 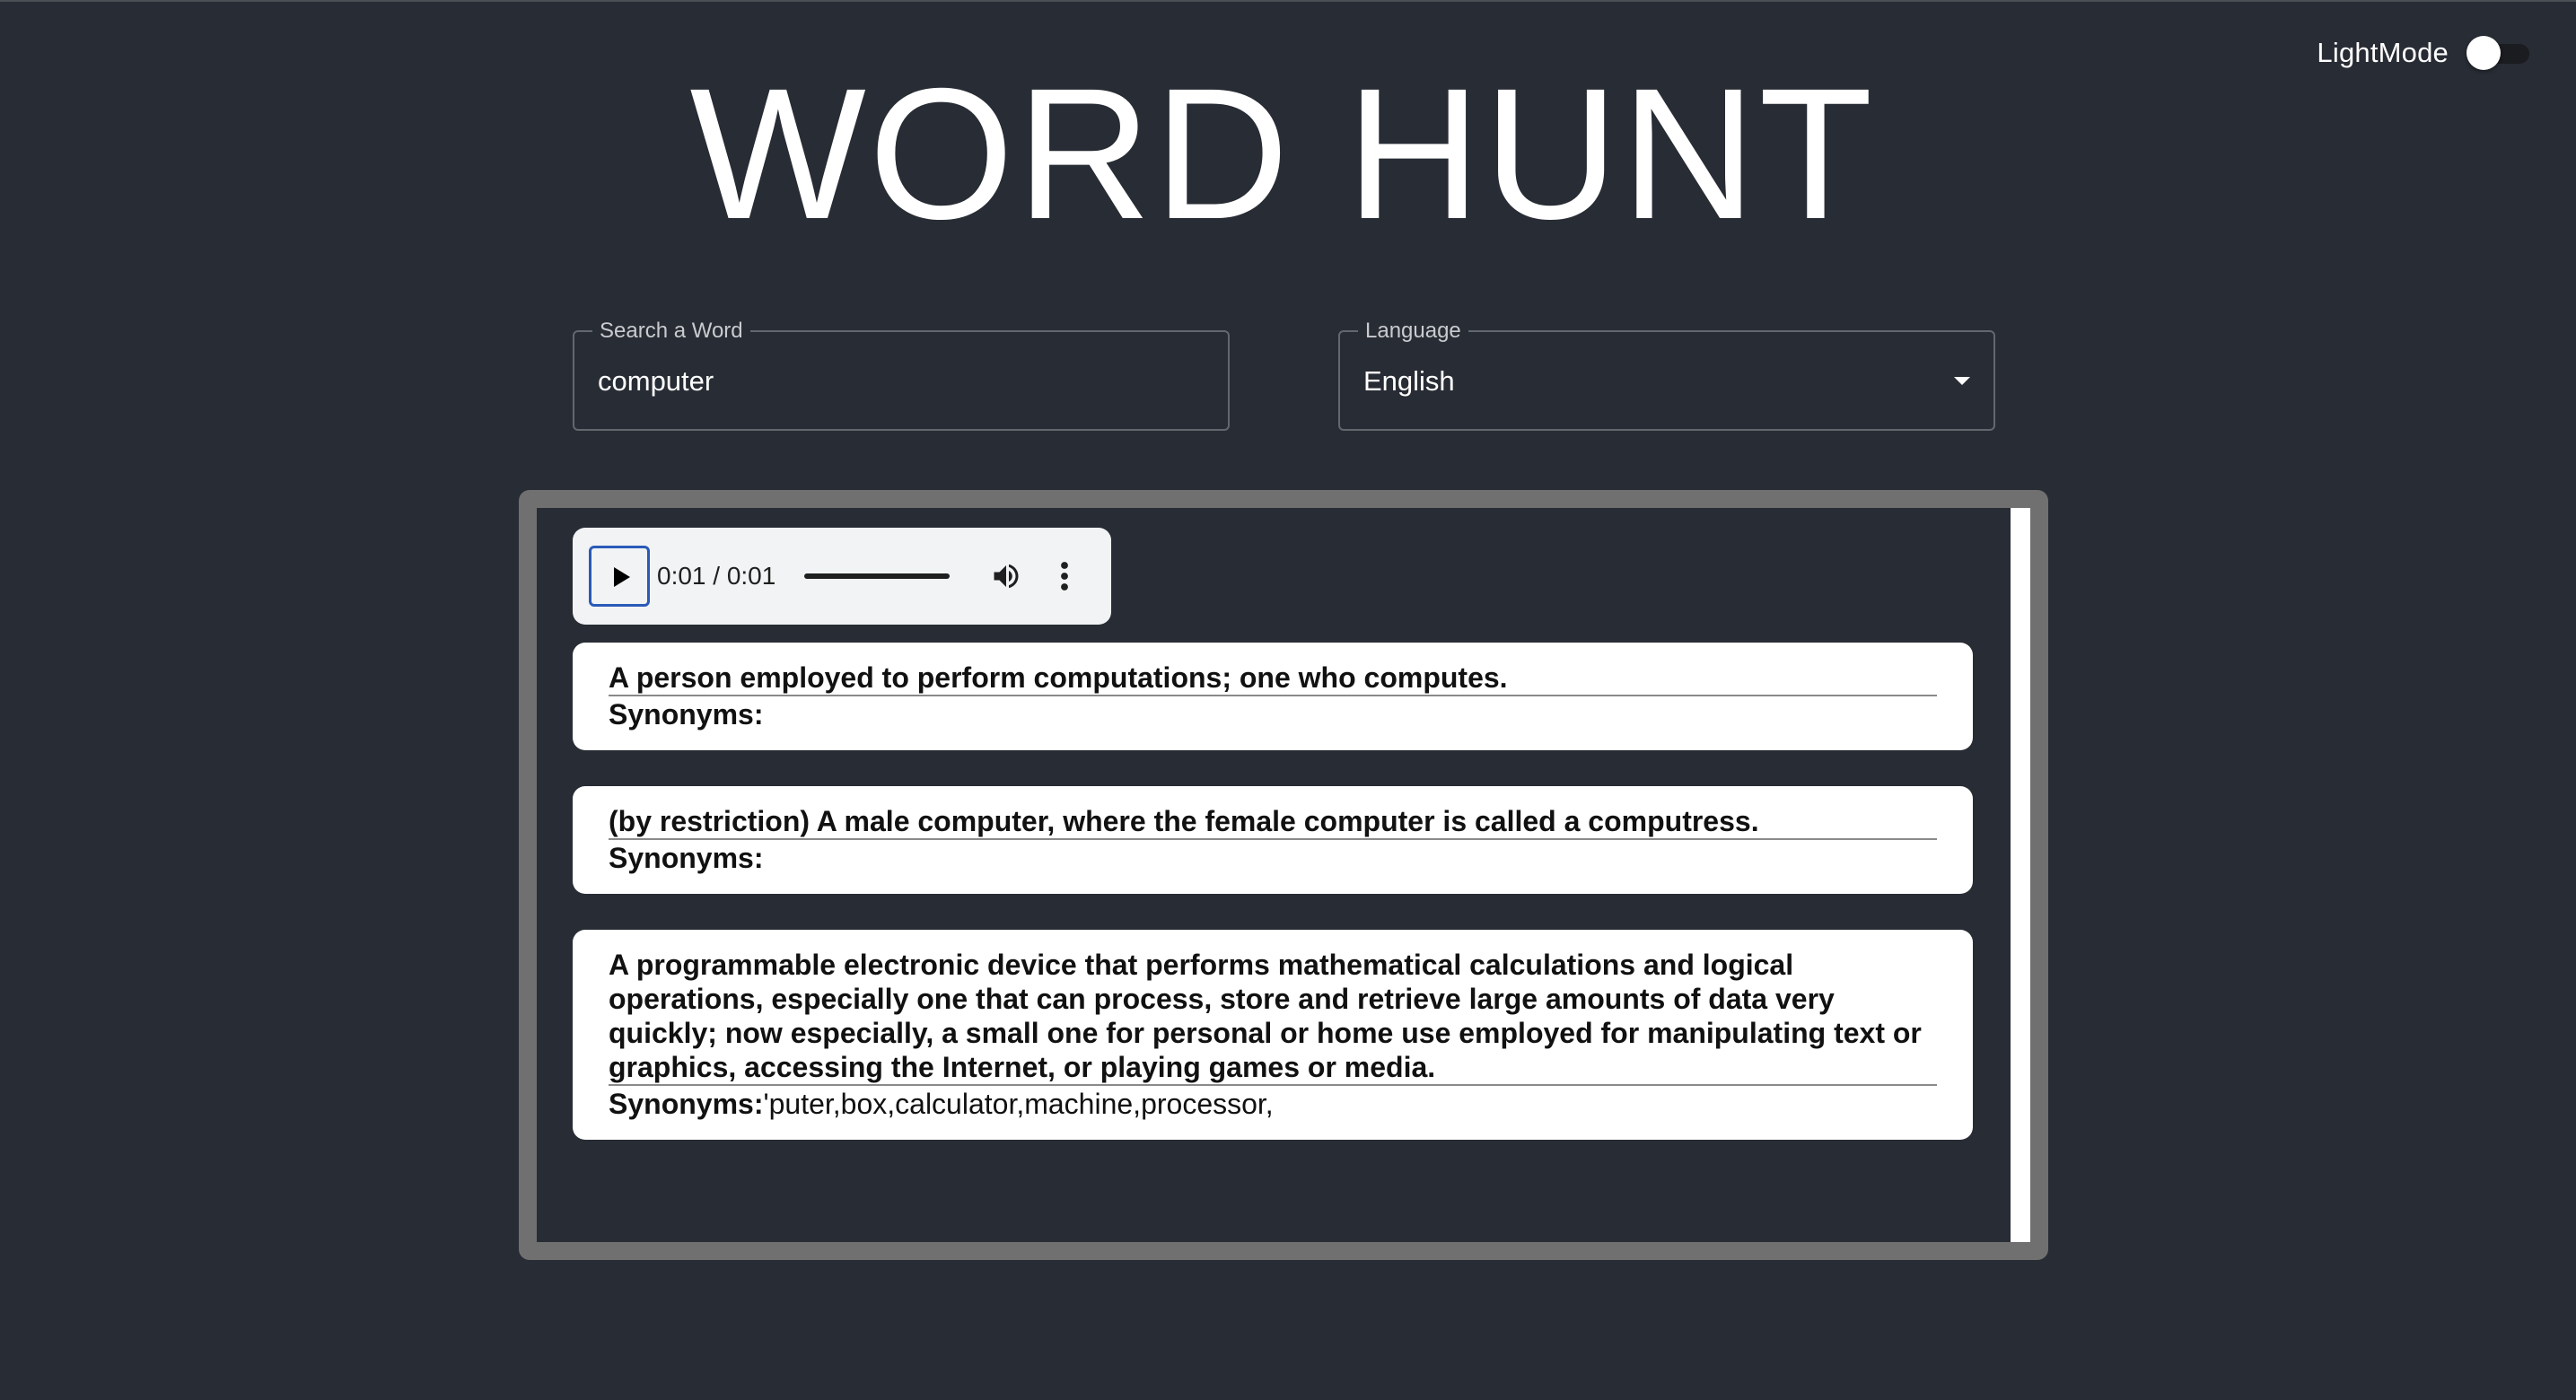 I want to click on audio-time: 0:01 / 0:01, so click(x=716, y=576).